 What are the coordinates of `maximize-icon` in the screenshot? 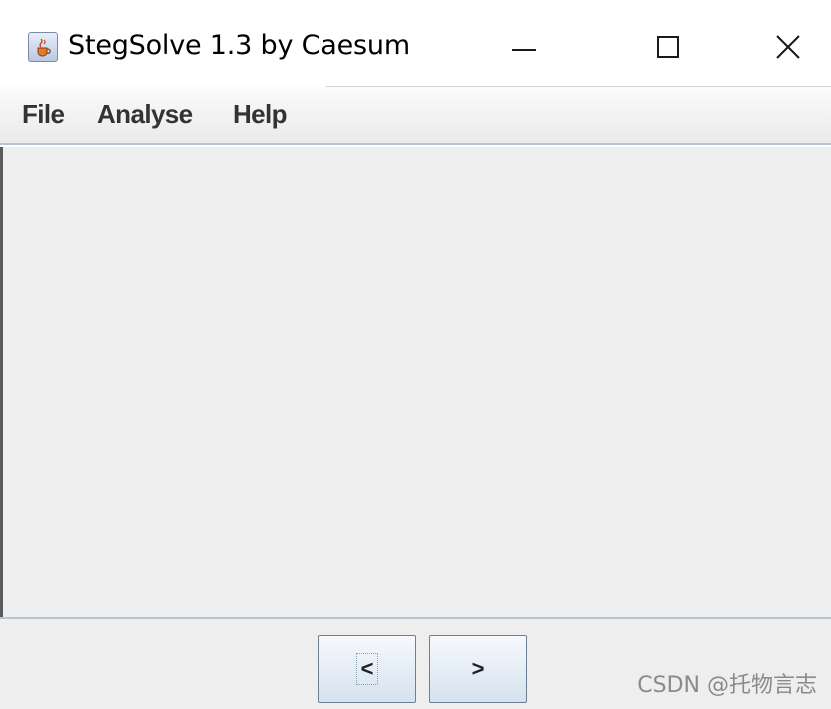 It's located at (668, 47).